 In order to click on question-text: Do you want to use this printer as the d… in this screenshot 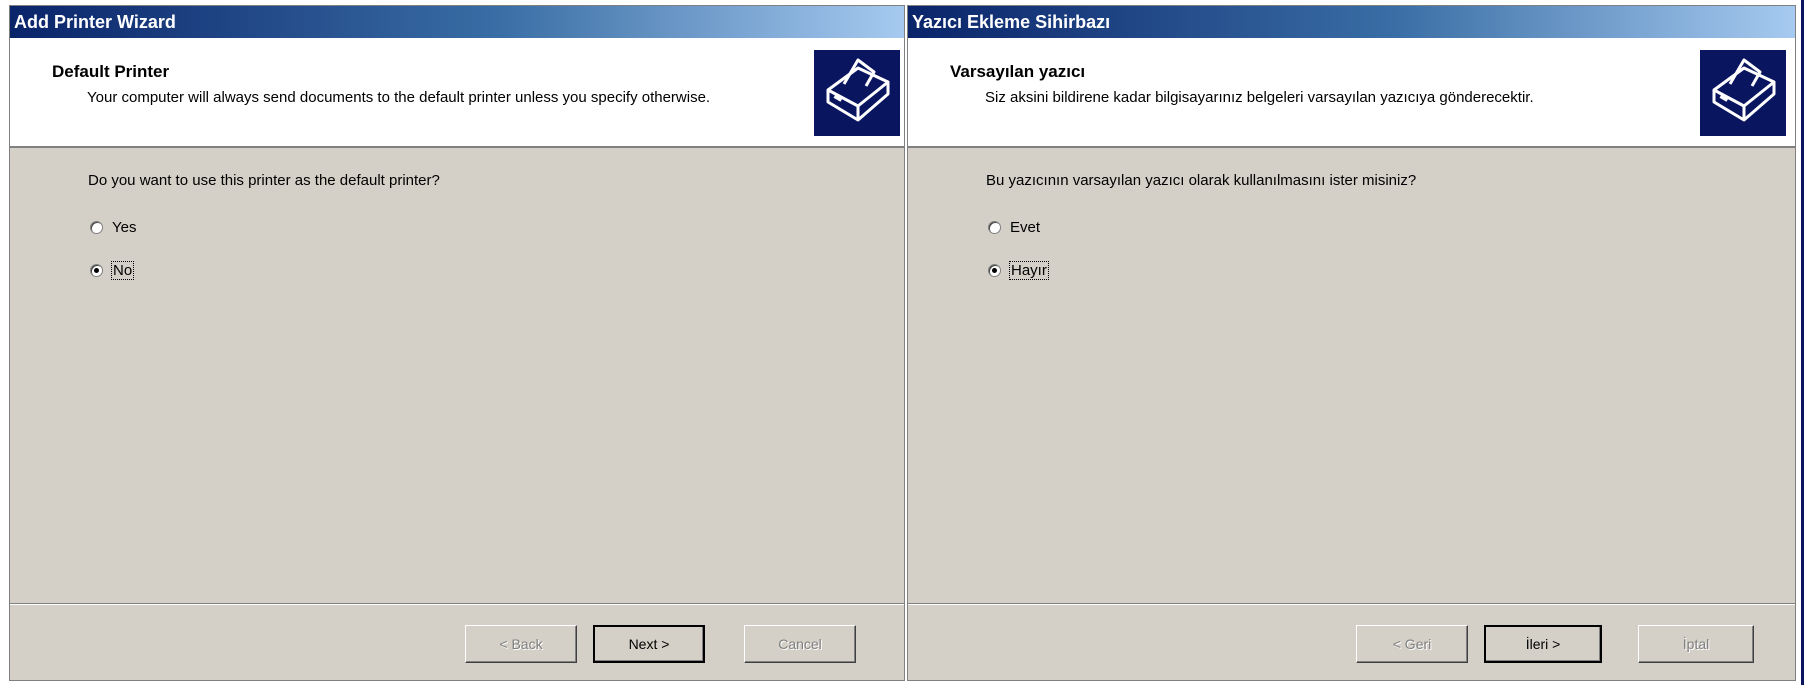, I will do `click(264, 180)`.